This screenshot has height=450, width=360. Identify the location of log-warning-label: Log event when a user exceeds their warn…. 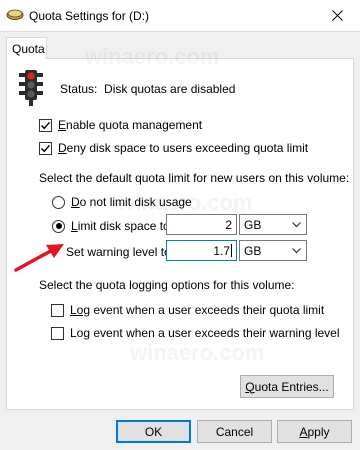
(205, 333).